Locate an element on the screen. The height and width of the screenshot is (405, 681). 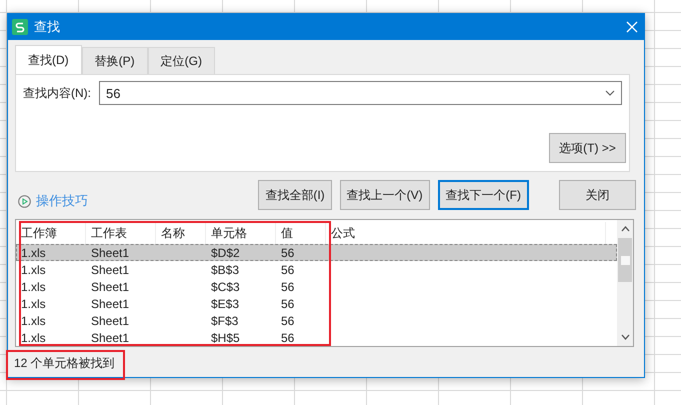
result-row: 1.xls Sheet1 $C$3 56 is located at coordinates (316, 286).